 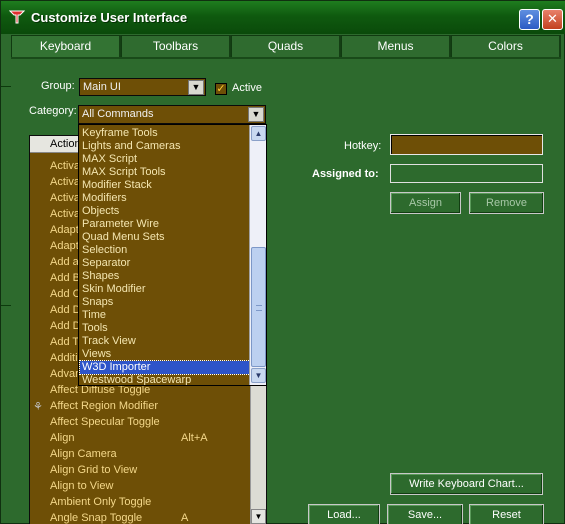 What do you see at coordinates (165, 367) in the screenshot?
I see `category-option: W3D Importer` at bounding box center [165, 367].